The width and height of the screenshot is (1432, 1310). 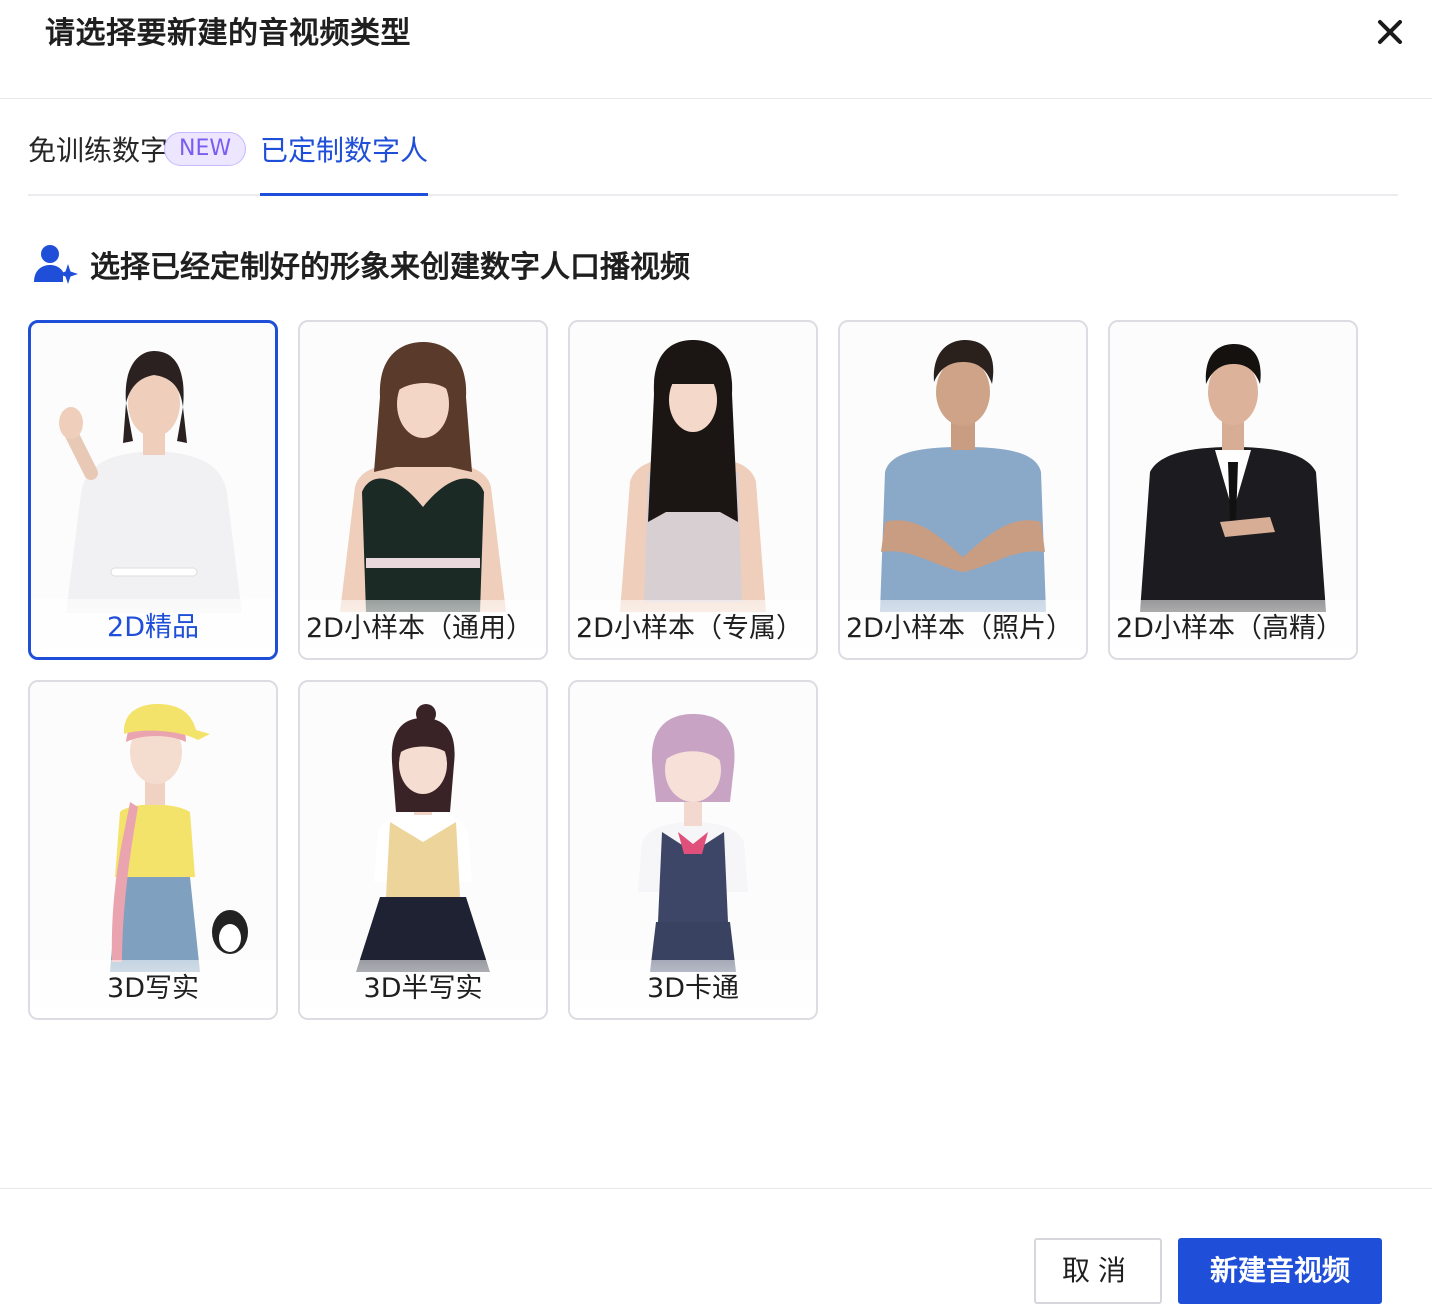 I want to click on tab-bar: 免训练数字人 NEW 已定制数字人, so click(x=713, y=147).